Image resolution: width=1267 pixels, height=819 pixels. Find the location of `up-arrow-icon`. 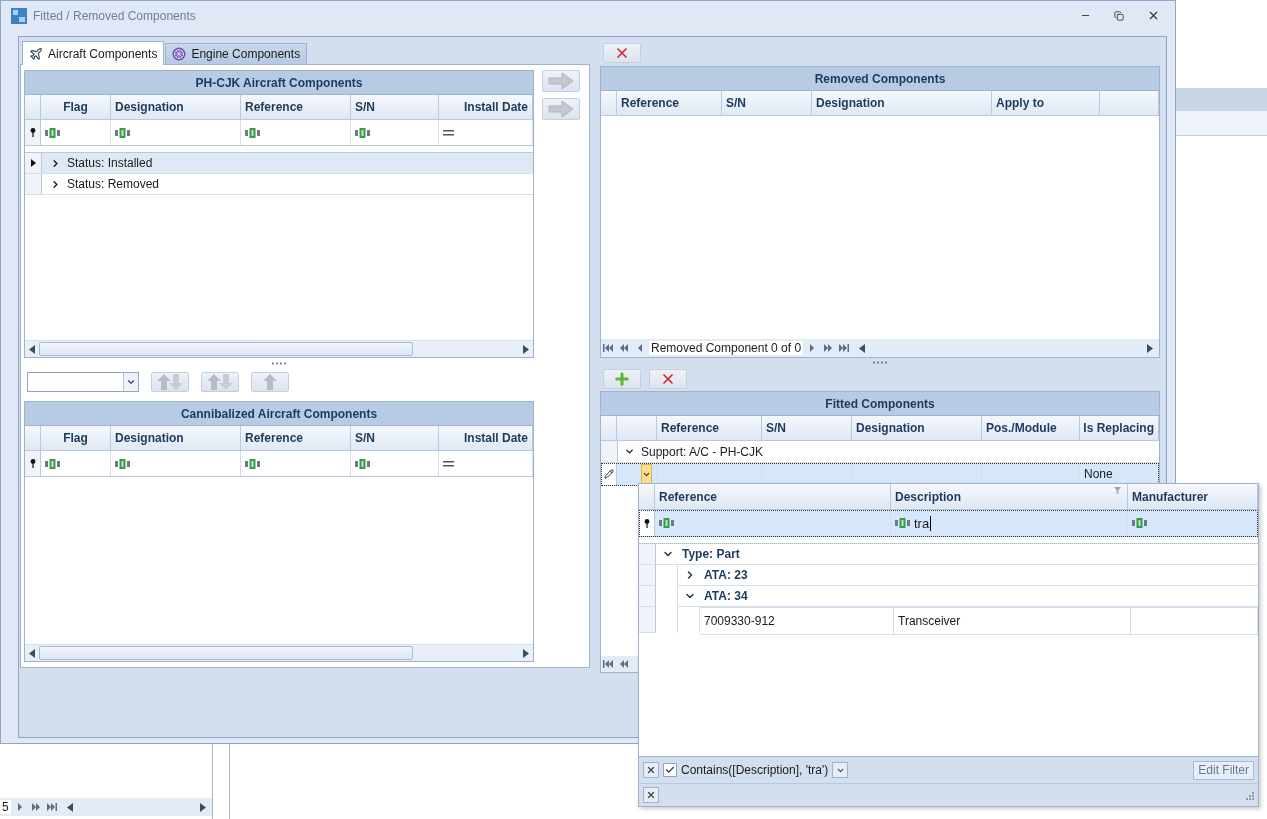

up-arrow-icon is located at coordinates (270, 381).